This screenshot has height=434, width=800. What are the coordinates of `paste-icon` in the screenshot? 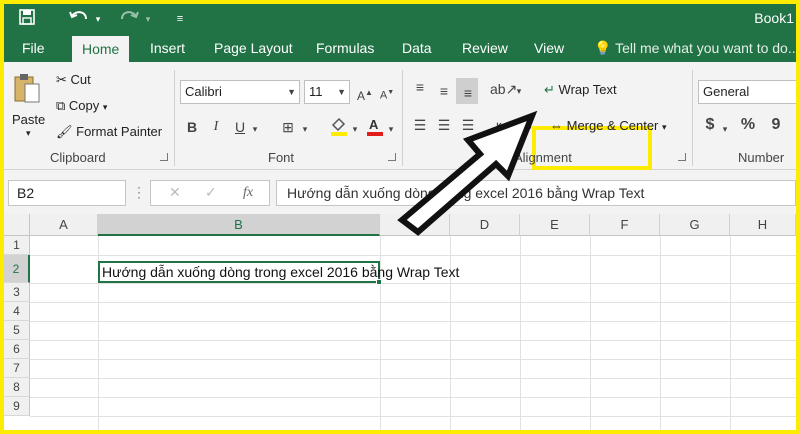 It's located at (27, 89).